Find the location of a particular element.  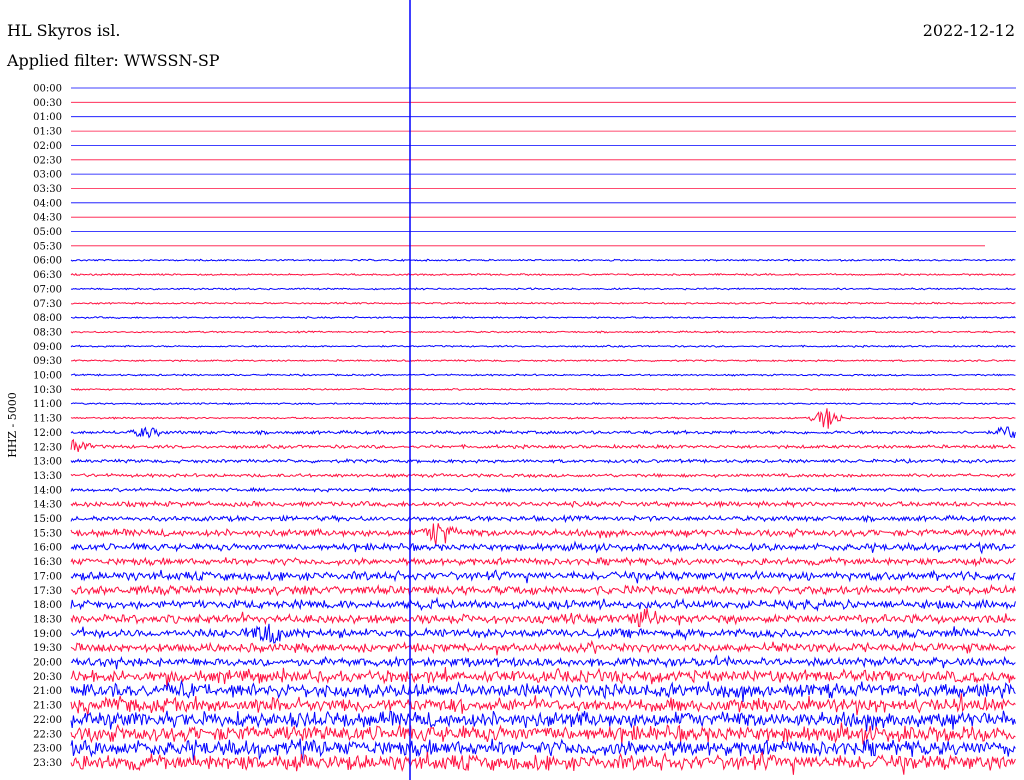

row-time-label: 13:30 is located at coordinates (47, 476).